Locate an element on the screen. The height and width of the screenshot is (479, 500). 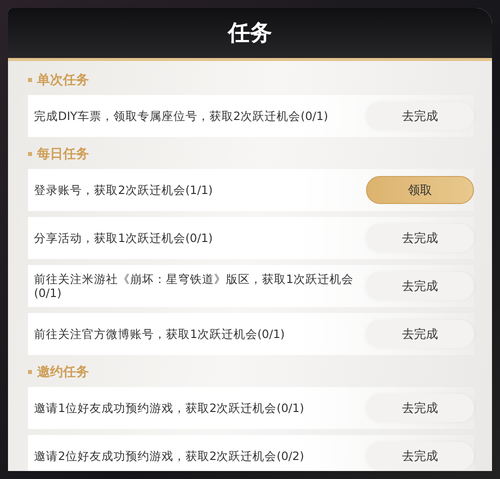
task-text: 前往关注官方微博账号，获取1次跃迁机会(0/1) is located at coordinates (160, 334).